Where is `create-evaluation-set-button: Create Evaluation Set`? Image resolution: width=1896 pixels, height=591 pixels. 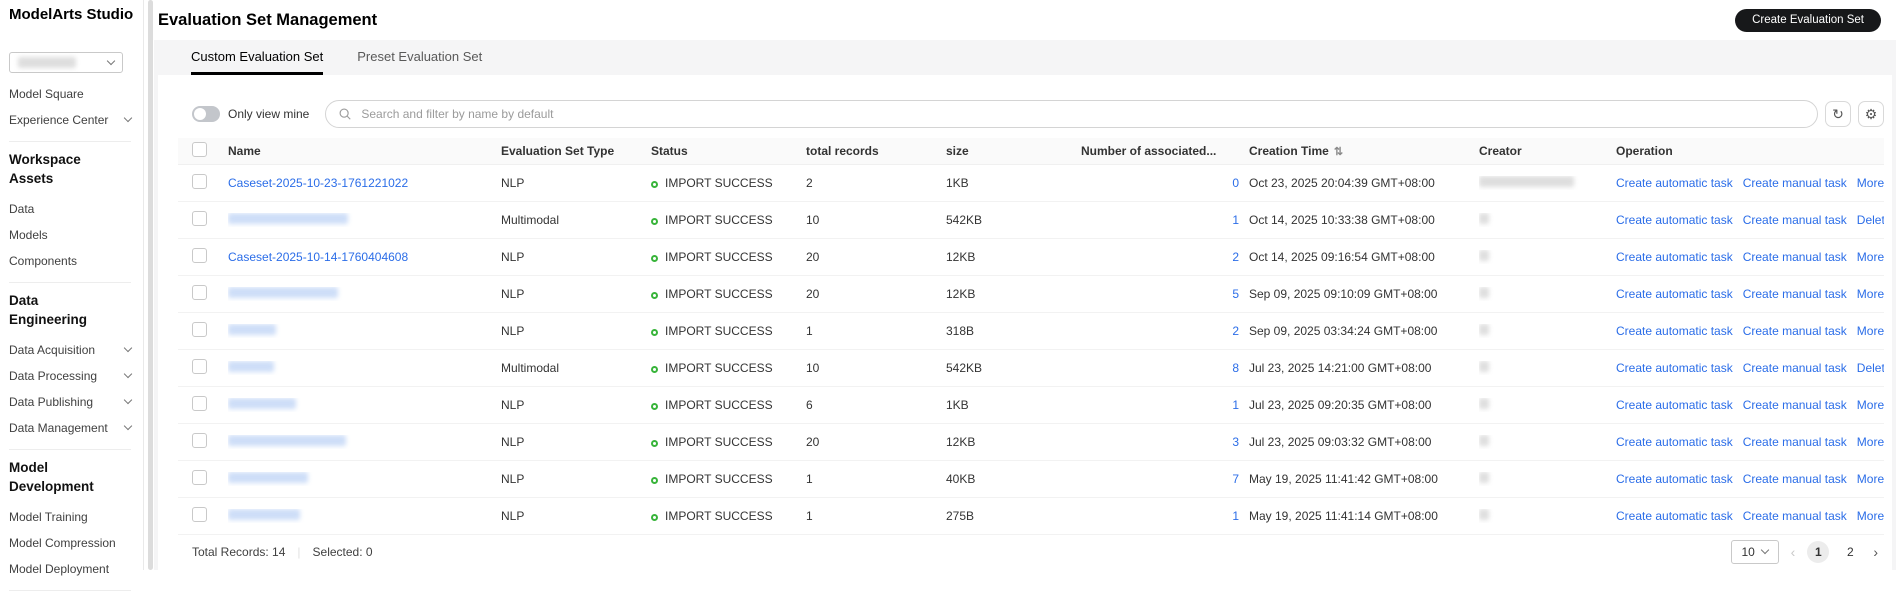 create-evaluation-set-button: Create Evaluation Set is located at coordinates (1808, 20).